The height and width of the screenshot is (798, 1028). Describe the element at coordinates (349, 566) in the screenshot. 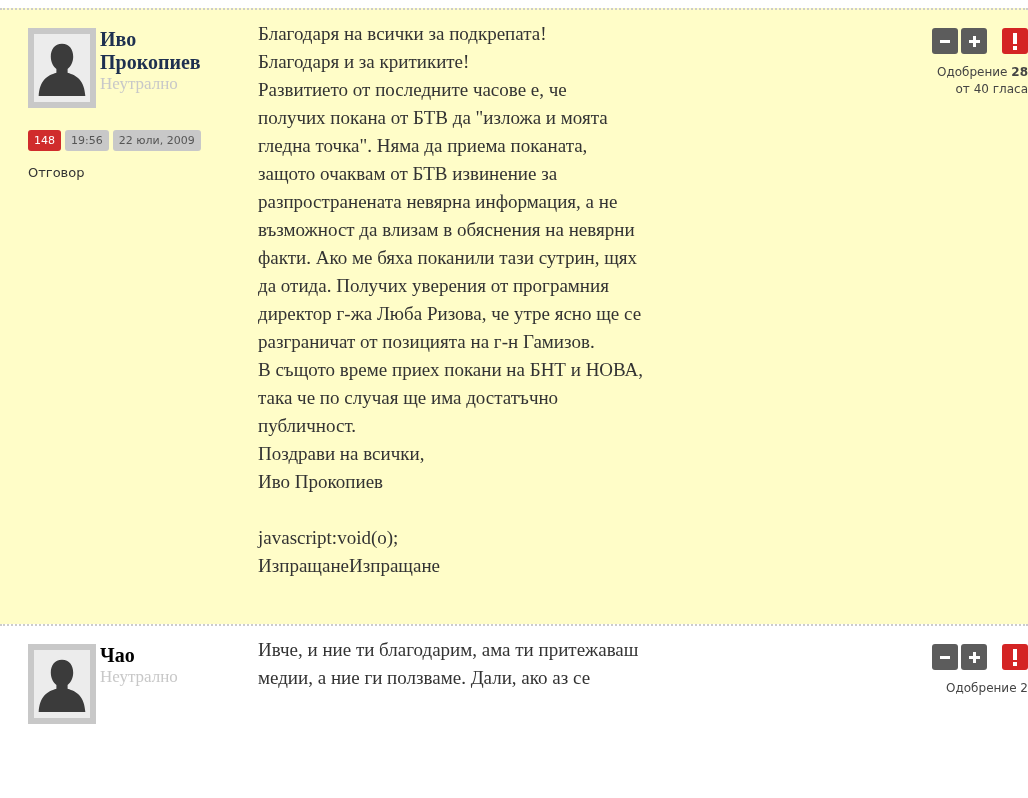

I see `comment-text-line: ИзпращанеИзпращане` at that location.